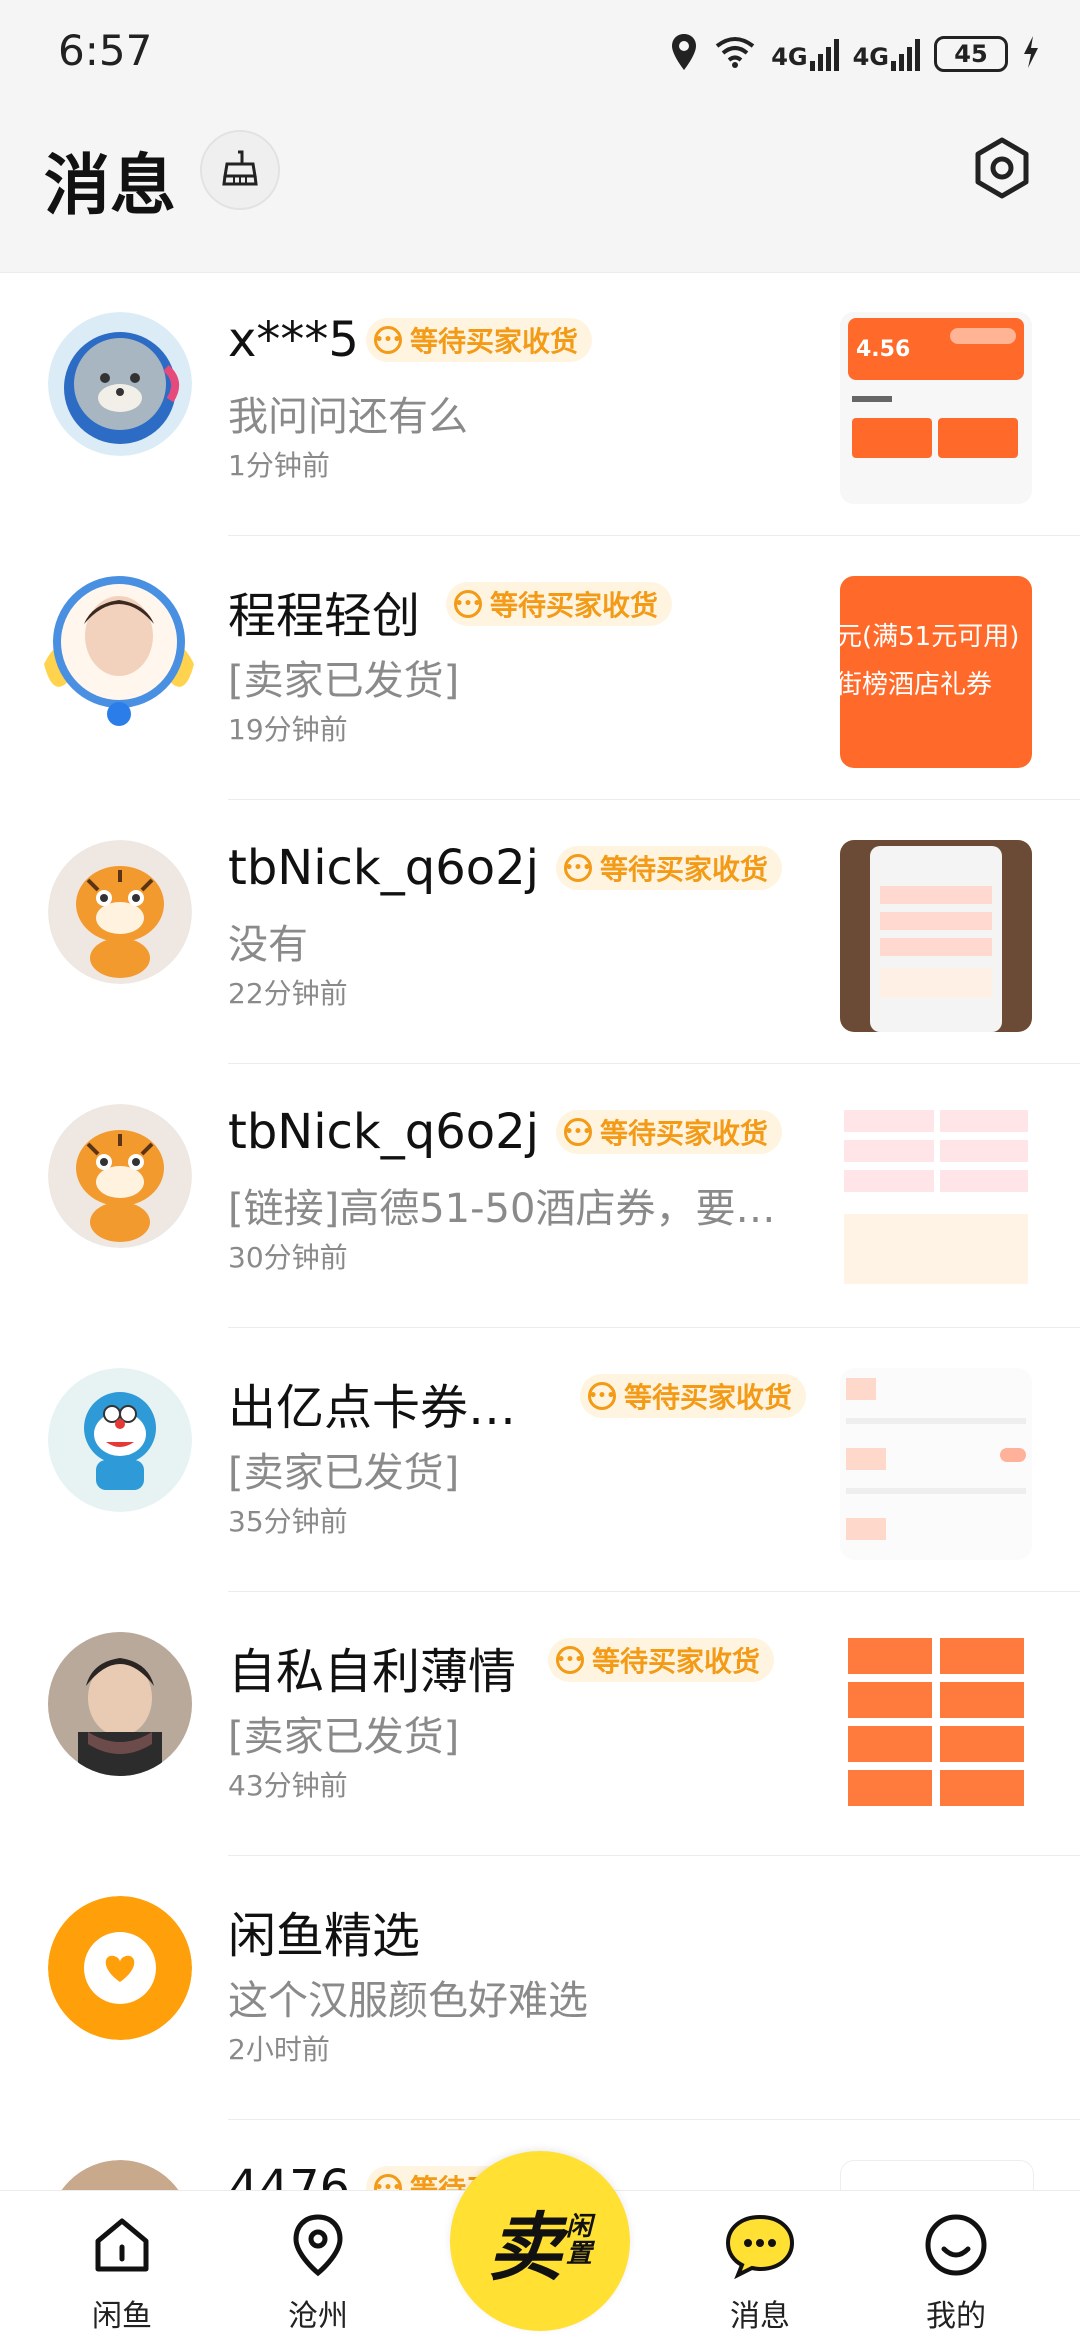  I want to click on conversation-row: tbNick_q6o2j ••• 等待买家收货 没有 22分钟前, so click(540, 932).